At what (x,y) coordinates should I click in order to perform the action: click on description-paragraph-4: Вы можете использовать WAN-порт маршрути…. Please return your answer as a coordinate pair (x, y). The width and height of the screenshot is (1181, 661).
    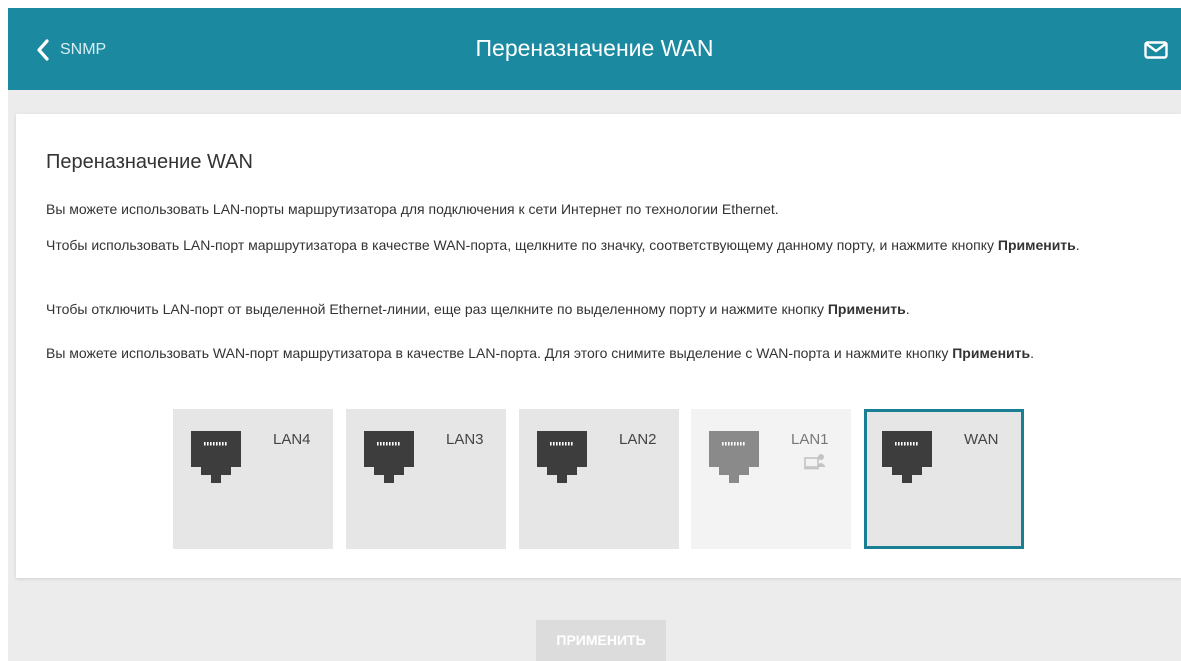
    Looking at the image, I should click on (540, 353).